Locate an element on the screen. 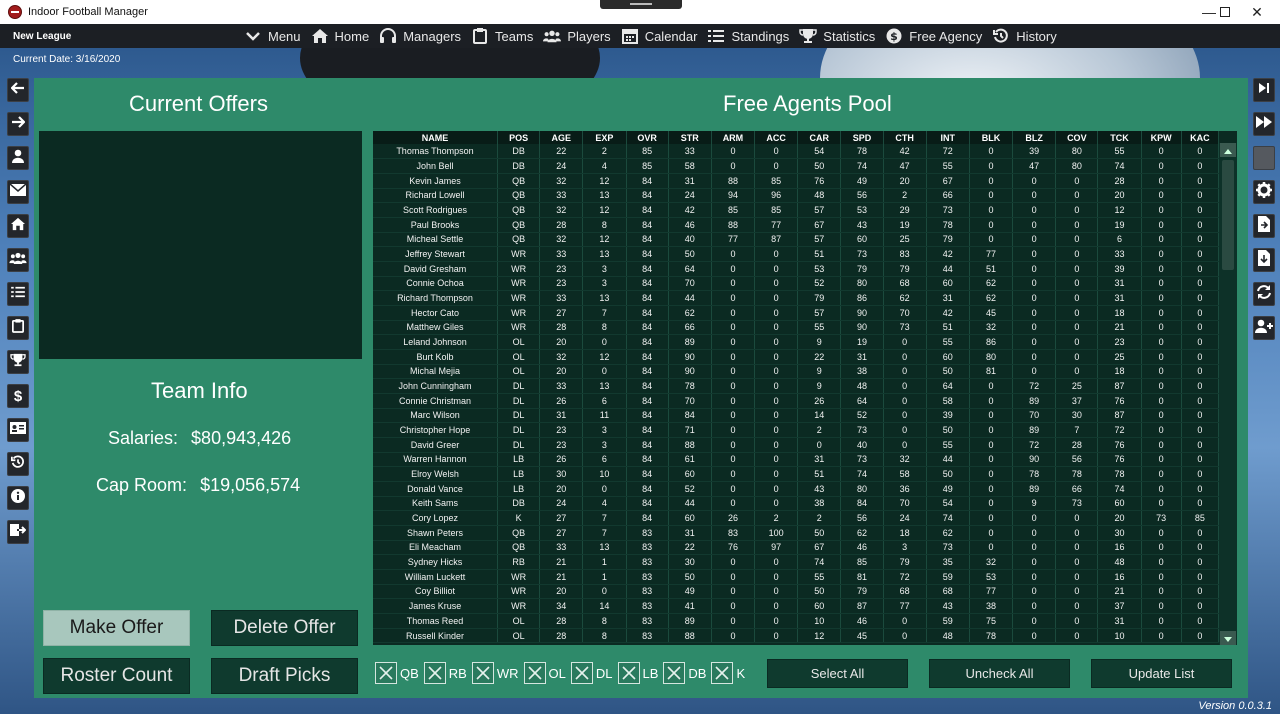  filter-wr: WR is located at coordinates (496, 673).